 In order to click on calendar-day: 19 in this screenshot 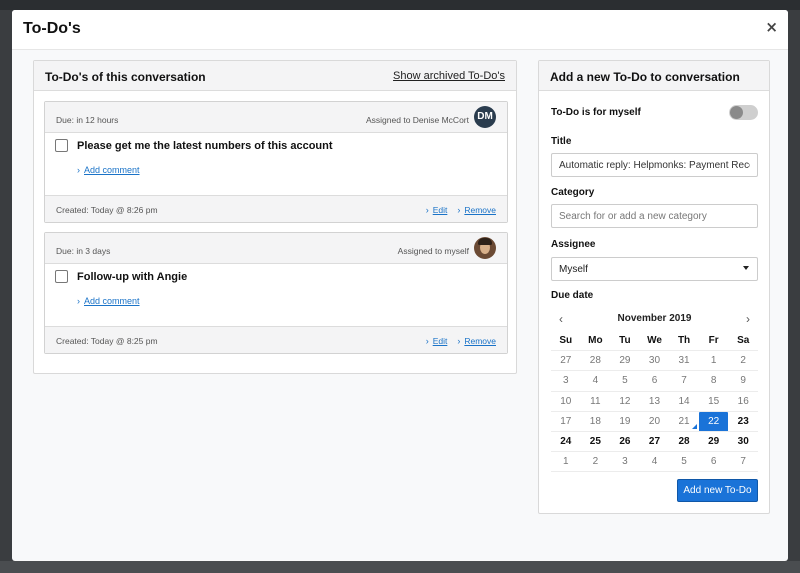, I will do `click(625, 422)`.